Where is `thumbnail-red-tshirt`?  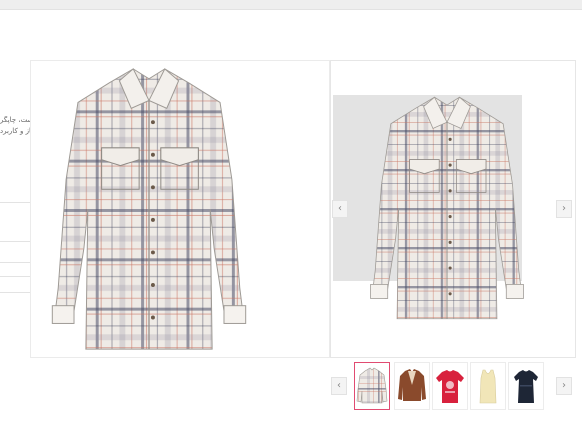
thumbnail-red-tshirt is located at coordinates (450, 386).